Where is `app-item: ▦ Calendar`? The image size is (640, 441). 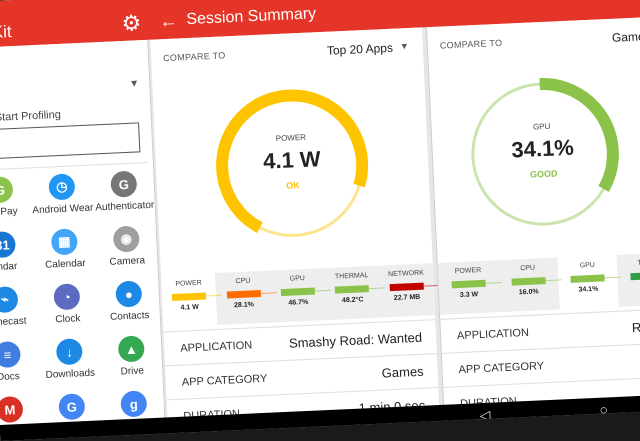
app-item: ▦ Calendar is located at coordinates (65, 249).